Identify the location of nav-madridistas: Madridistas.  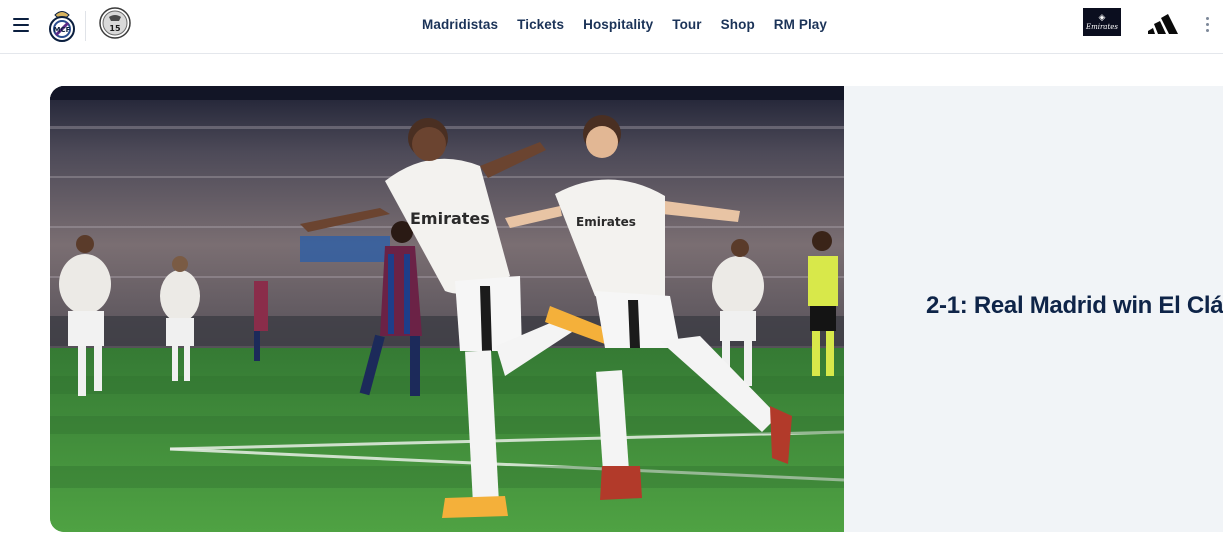
(460, 26).